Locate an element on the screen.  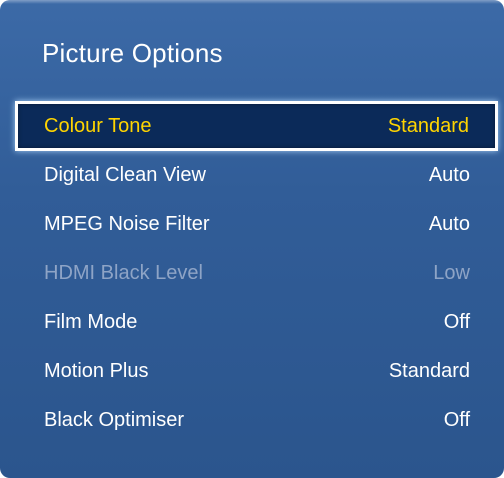
option-digital-clean-view: Digital Clean View Auto is located at coordinates (256, 175).